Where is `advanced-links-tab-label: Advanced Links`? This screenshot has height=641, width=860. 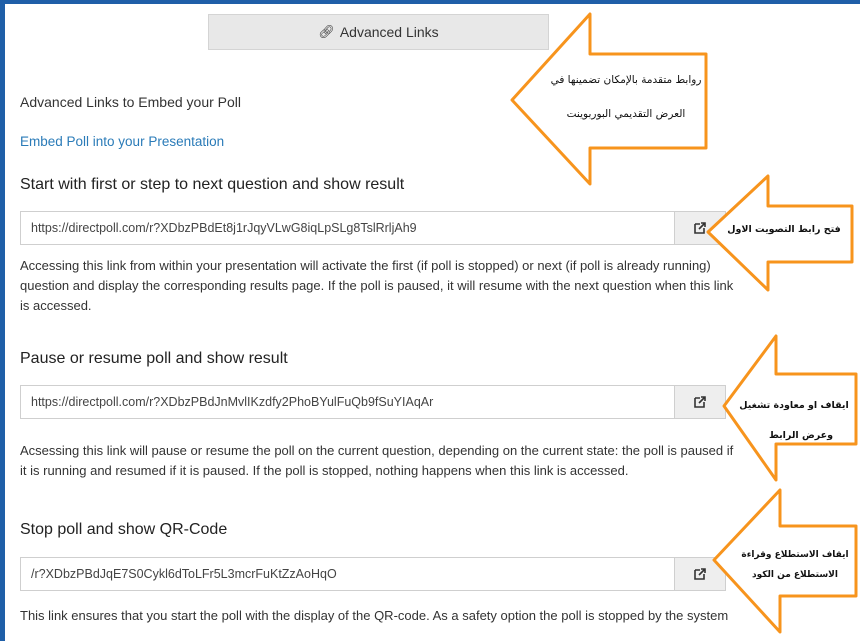 advanced-links-tab-label: Advanced Links is located at coordinates (389, 32).